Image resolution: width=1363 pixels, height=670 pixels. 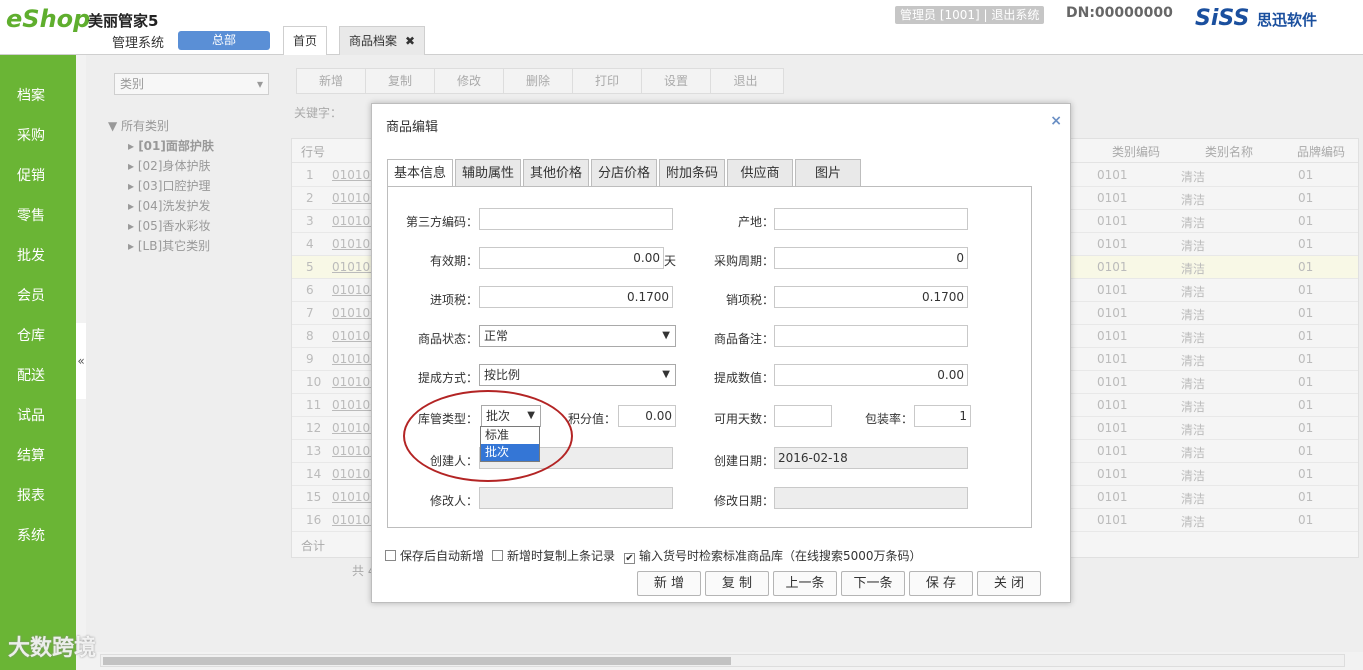 I want to click on tab-suppliers: 供应商, so click(x=760, y=173).